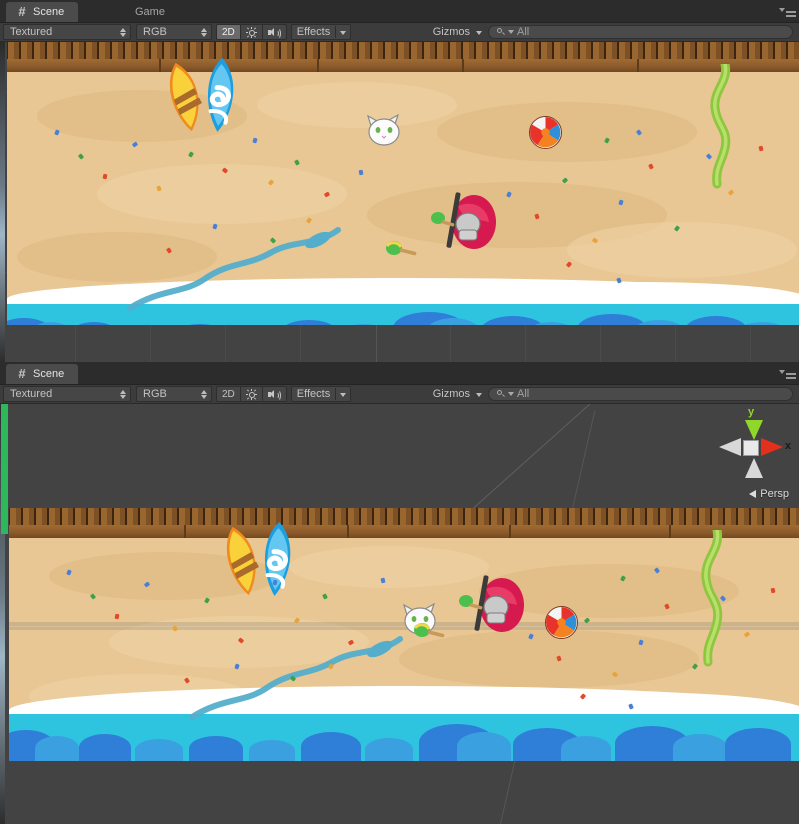  I want to click on axis-gizmo-hub, so click(751, 448).